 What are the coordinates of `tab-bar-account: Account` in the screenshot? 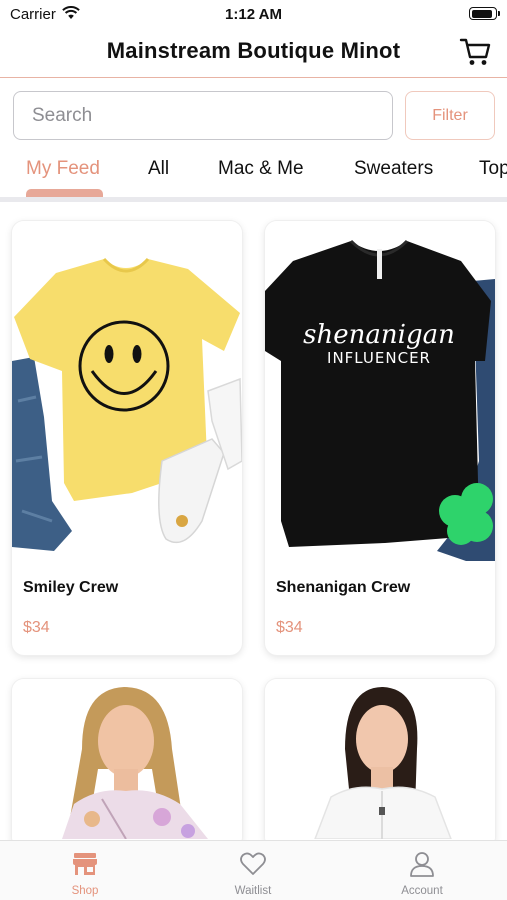 It's located at (422, 874).